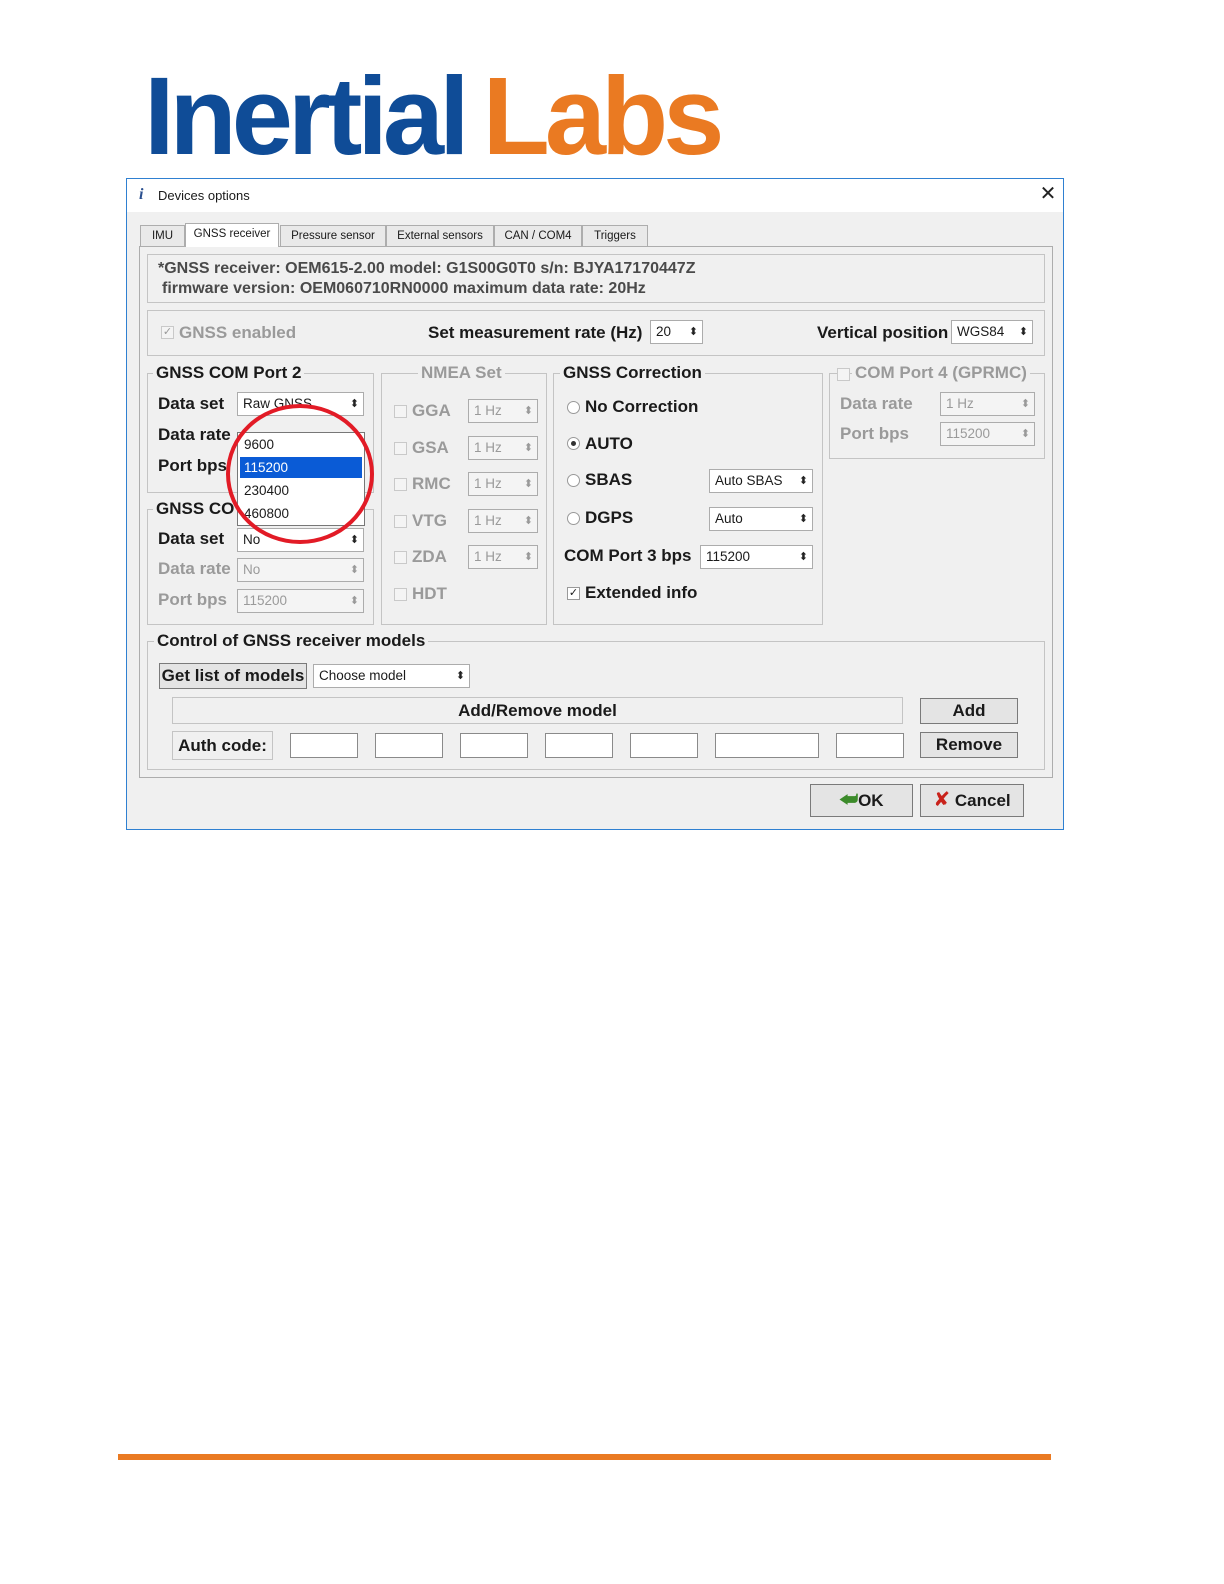 This screenshot has height=1584, width=1224. I want to click on sbas-select: Auto SBAS ⬍, so click(761, 481).